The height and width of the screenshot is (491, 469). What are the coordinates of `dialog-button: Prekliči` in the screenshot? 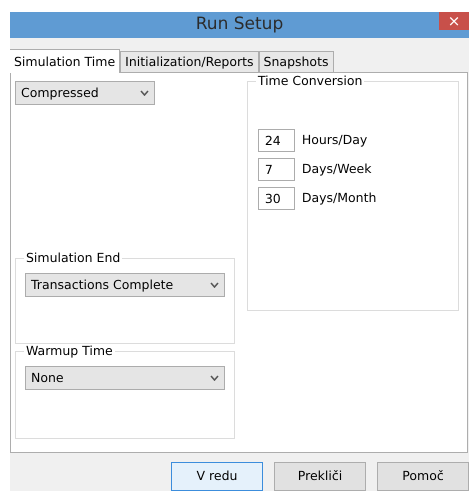 It's located at (320, 476).